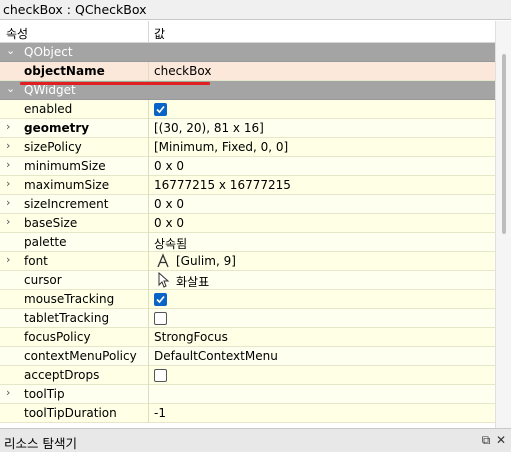 The height and width of the screenshot is (452, 511). What do you see at coordinates (159, 33) in the screenshot?
I see `value-column-header: 값` at bounding box center [159, 33].